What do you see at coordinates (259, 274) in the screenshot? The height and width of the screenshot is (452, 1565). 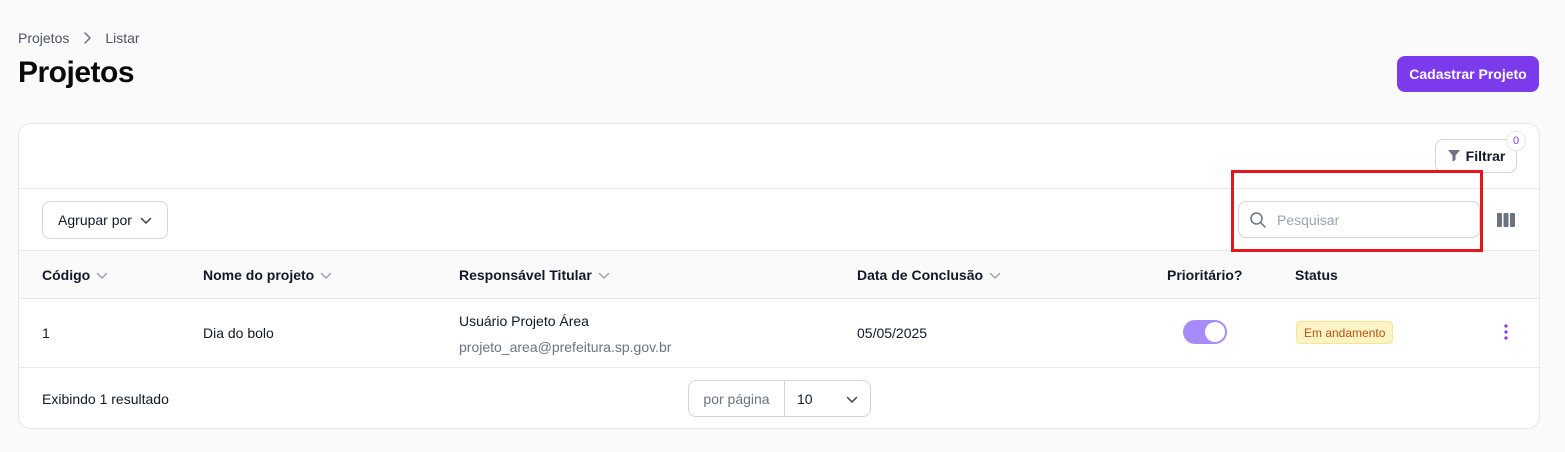 I see `column-label: Nome do projeto` at bounding box center [259, 274].